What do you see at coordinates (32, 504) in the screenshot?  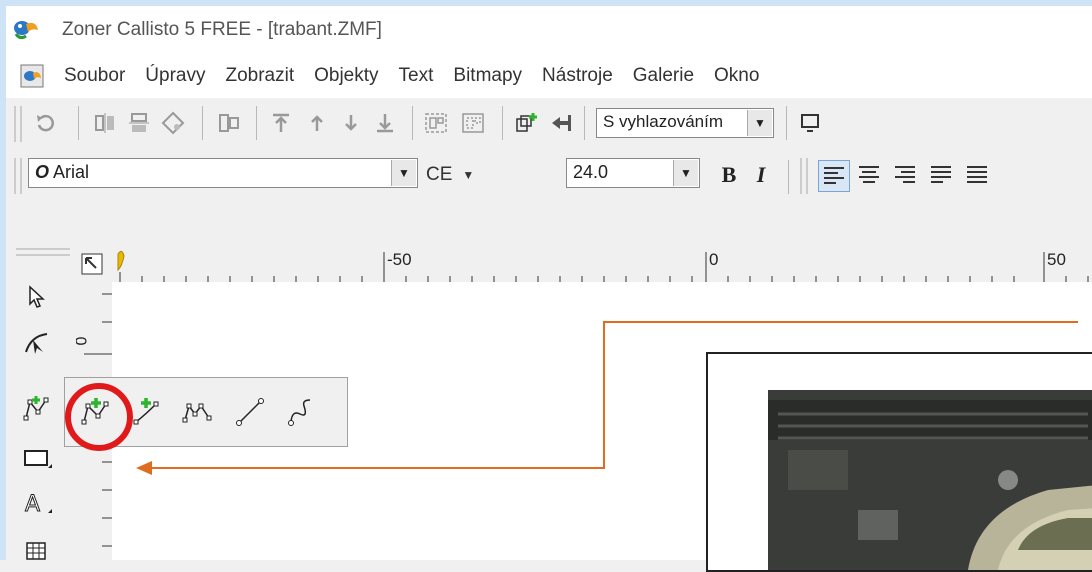 I see `svg-text: A` at bounding box center [32, 504].